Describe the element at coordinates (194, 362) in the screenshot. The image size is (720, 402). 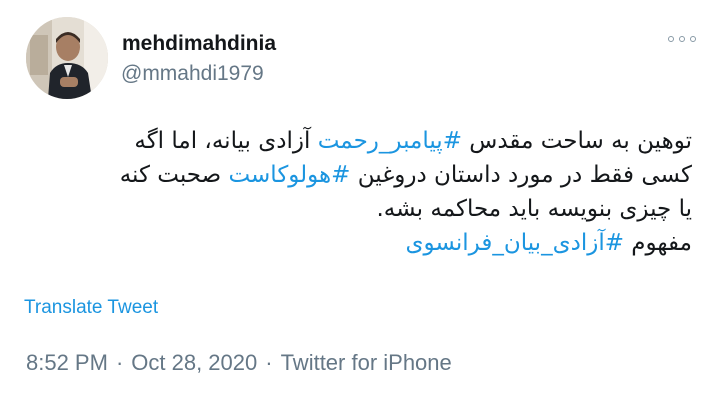
I see `tweet-date: Oct 28, 2020` at that location.